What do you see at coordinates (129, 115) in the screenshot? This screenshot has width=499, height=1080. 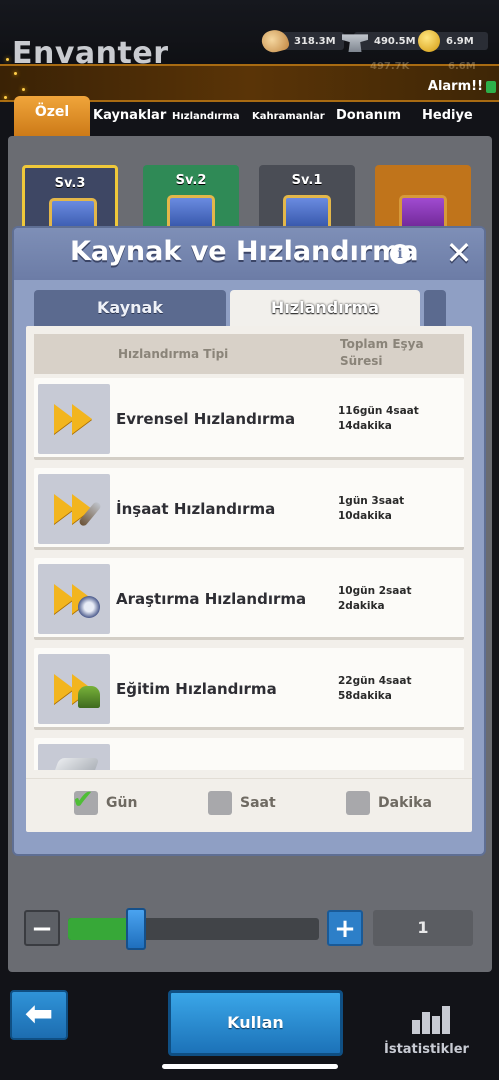 I see `tab-resources: Kaynaklar` at bounding box center [129, 115].